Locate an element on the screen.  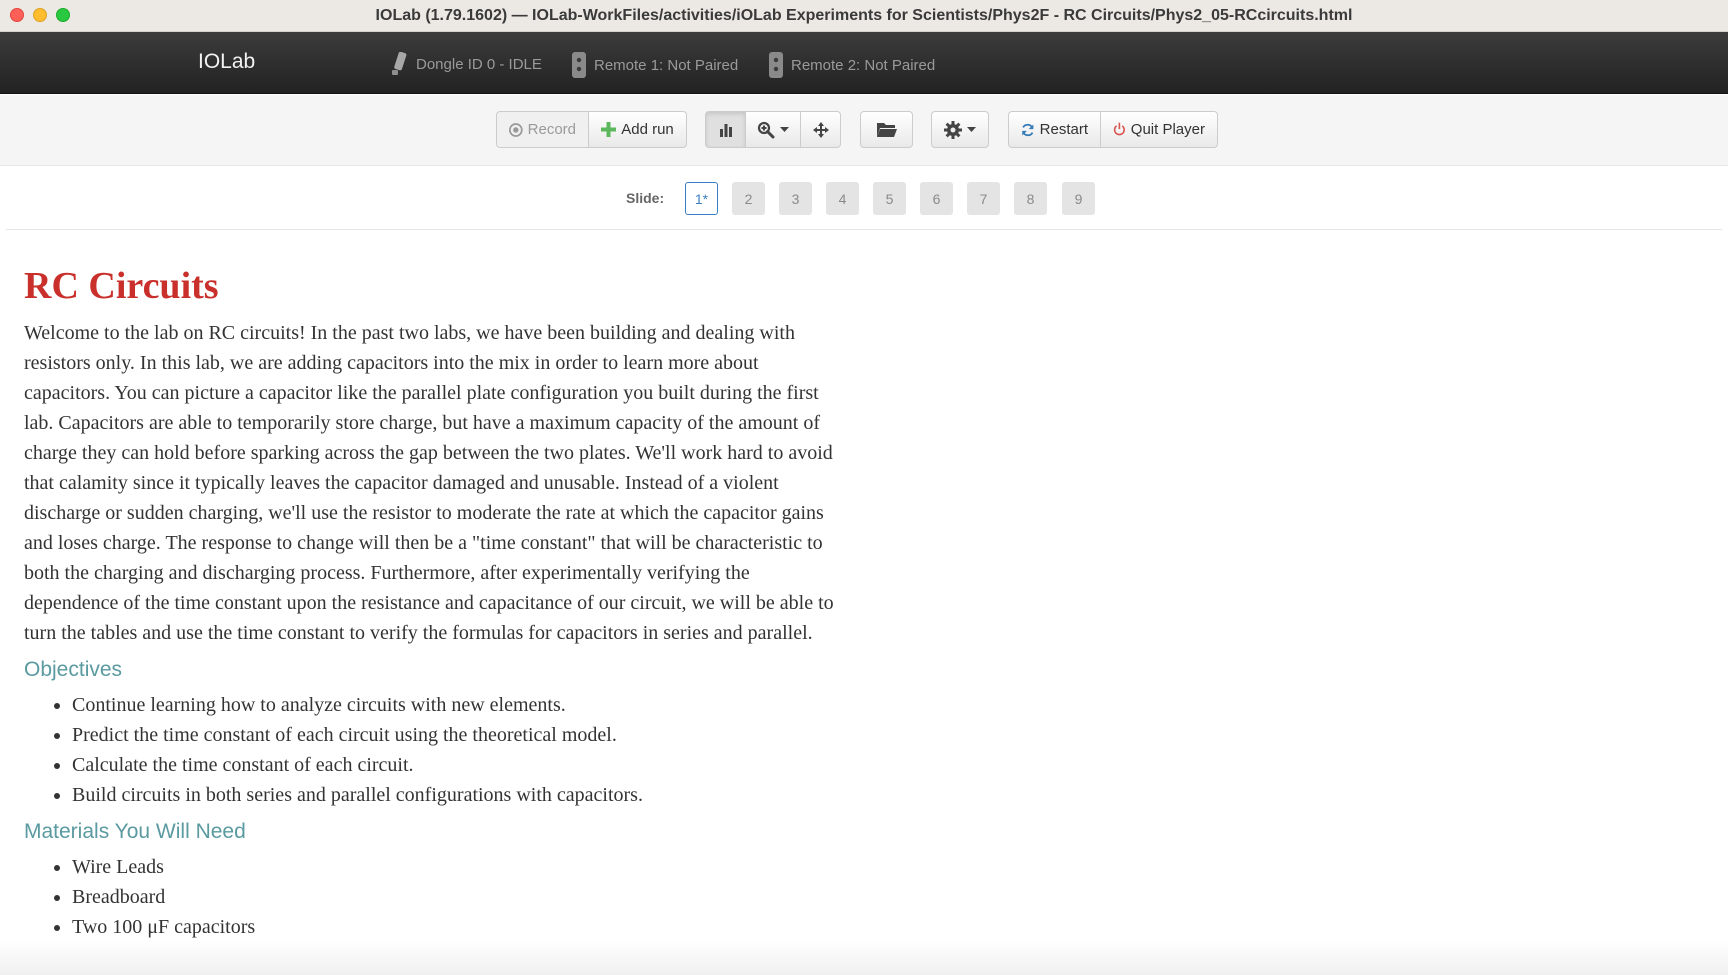
chart-button is located at coordinates (725, 129).